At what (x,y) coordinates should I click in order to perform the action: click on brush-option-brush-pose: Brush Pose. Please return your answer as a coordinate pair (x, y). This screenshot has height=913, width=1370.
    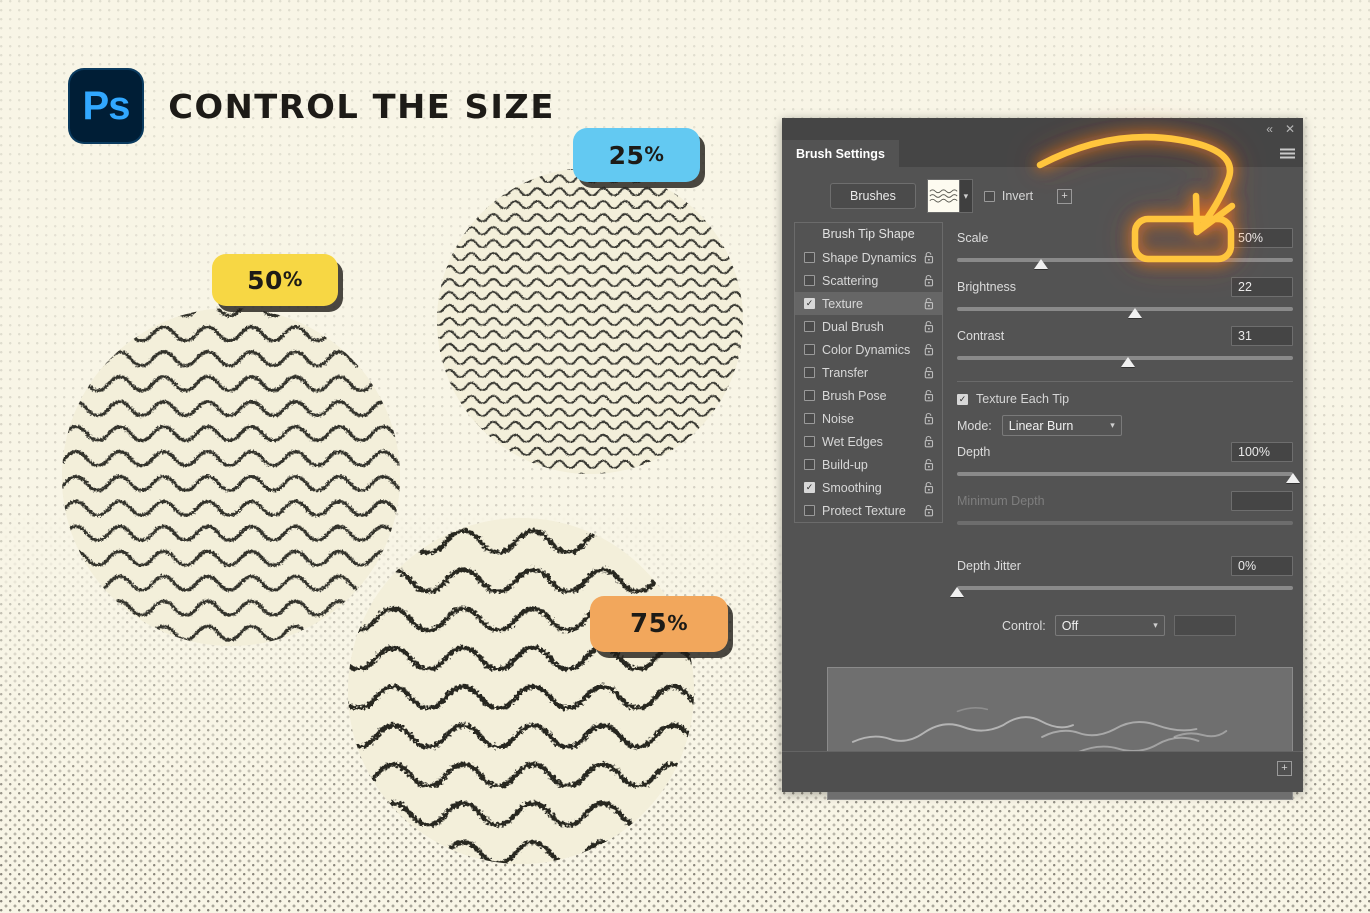
    Looking at the image, I should click on (868, 395).